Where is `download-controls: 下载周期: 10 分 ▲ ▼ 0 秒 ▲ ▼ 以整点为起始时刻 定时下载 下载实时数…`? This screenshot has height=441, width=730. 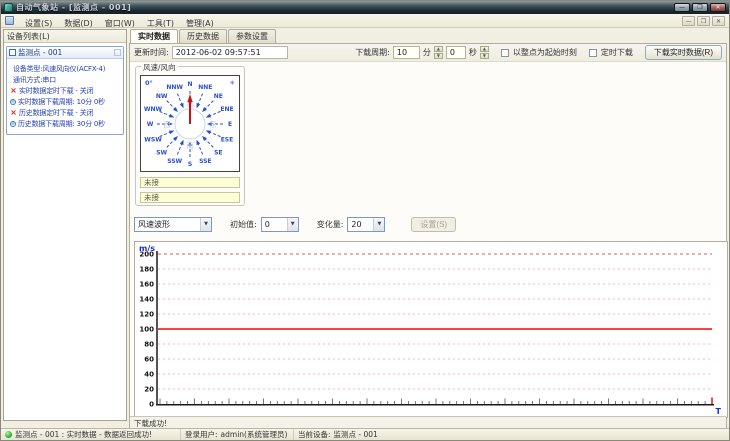 download-controls: 下载周期: 10 分 ▲ ▼ 0 秒 ▲ ▼ 以整点为起始时刻 定时下载 下载实时数… is located at coordinates (538, 52).